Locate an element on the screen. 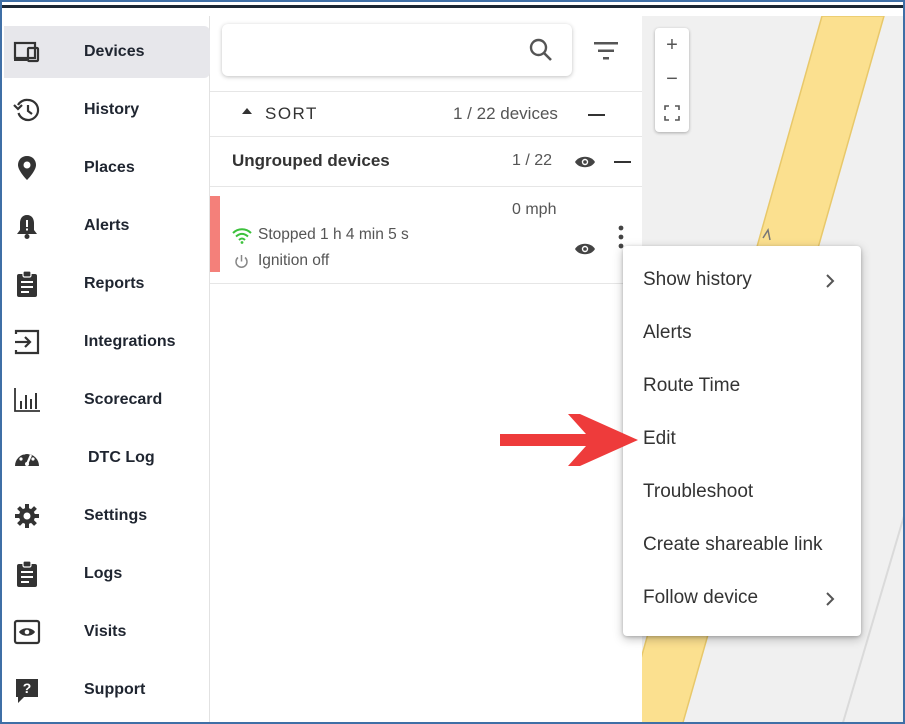 The height and width of the screenshot is (724, 905). gauge-icon is located at coordinates (27, 458).